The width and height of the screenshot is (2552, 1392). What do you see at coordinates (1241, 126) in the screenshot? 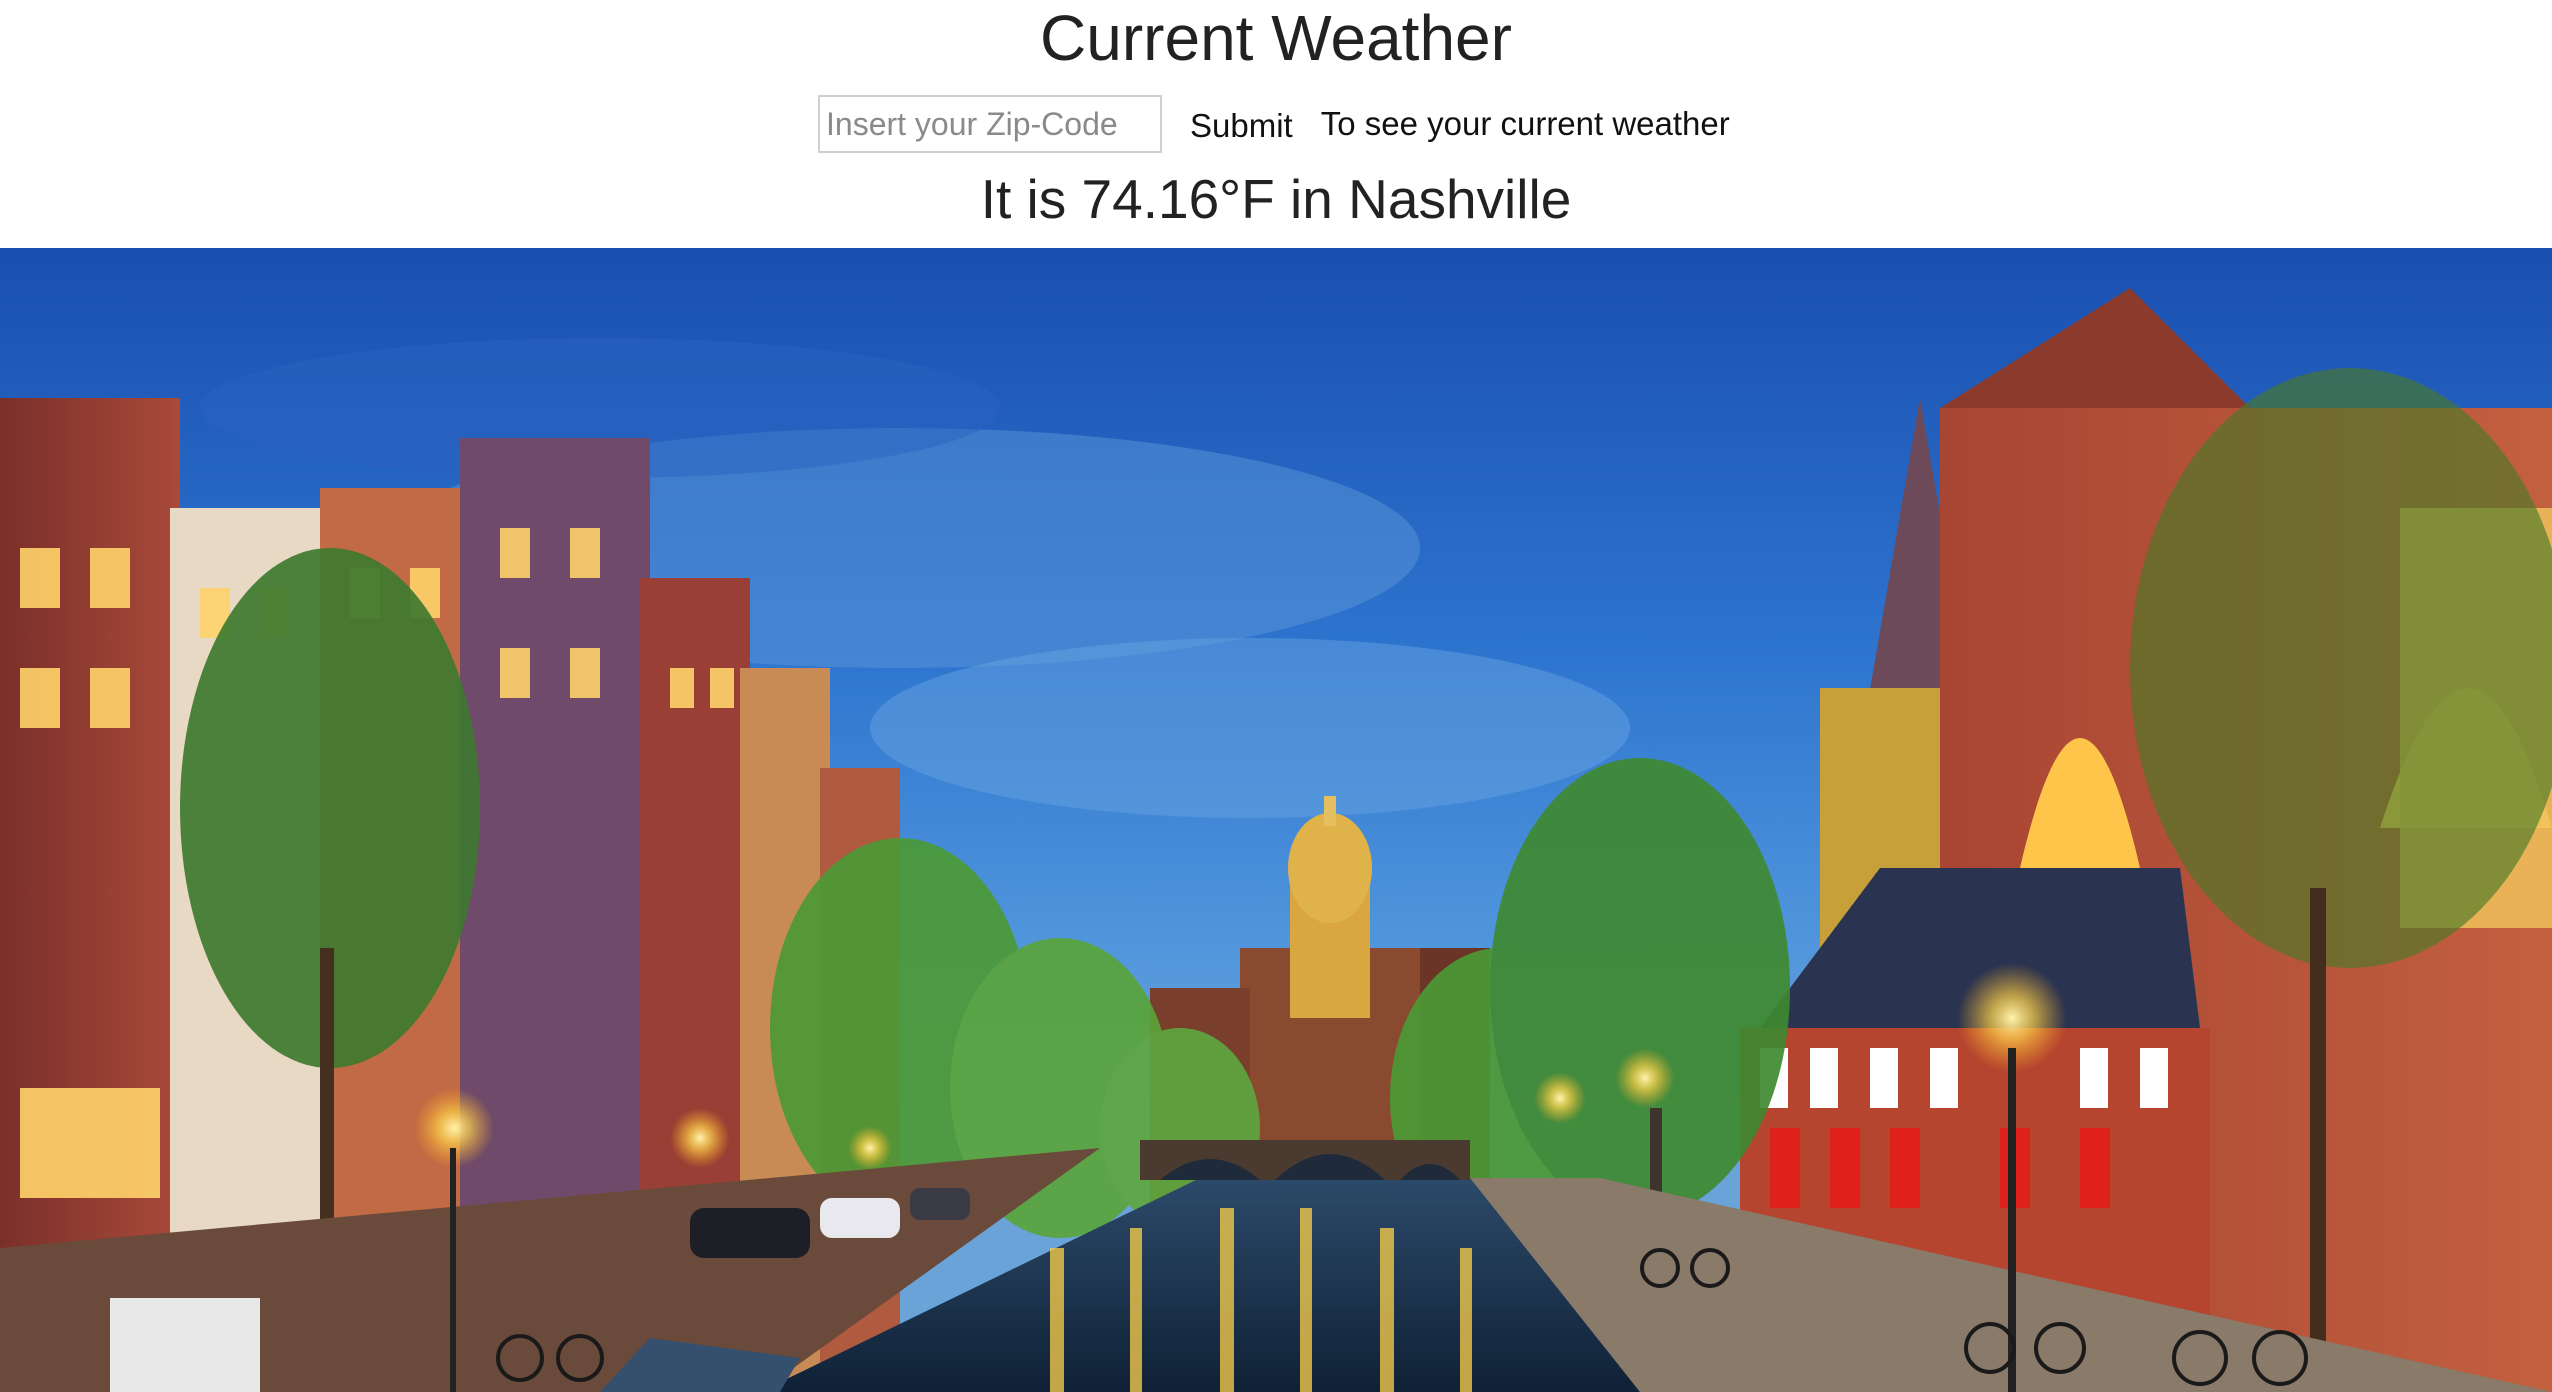
I see `submit-button: Submit` at bounding box center [1241, 126].